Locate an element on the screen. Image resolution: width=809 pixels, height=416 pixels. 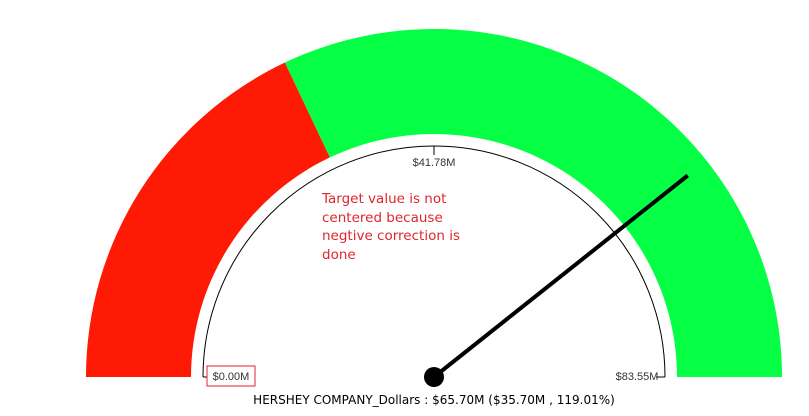
max-tick-label: $83.55M is located at coordinates (637, 377).